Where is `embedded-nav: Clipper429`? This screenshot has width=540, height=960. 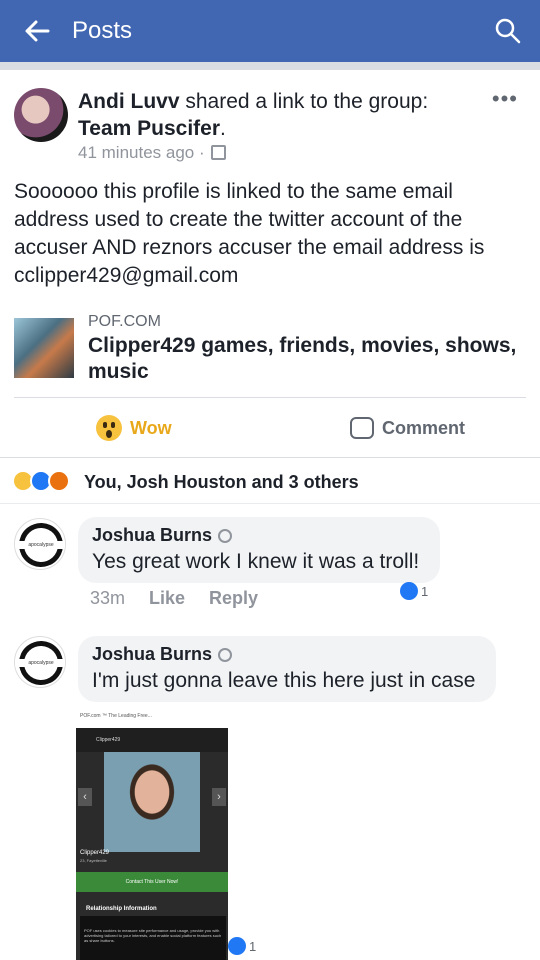
embedded-nav: Clipper429 is located at coordinates (152, 740).